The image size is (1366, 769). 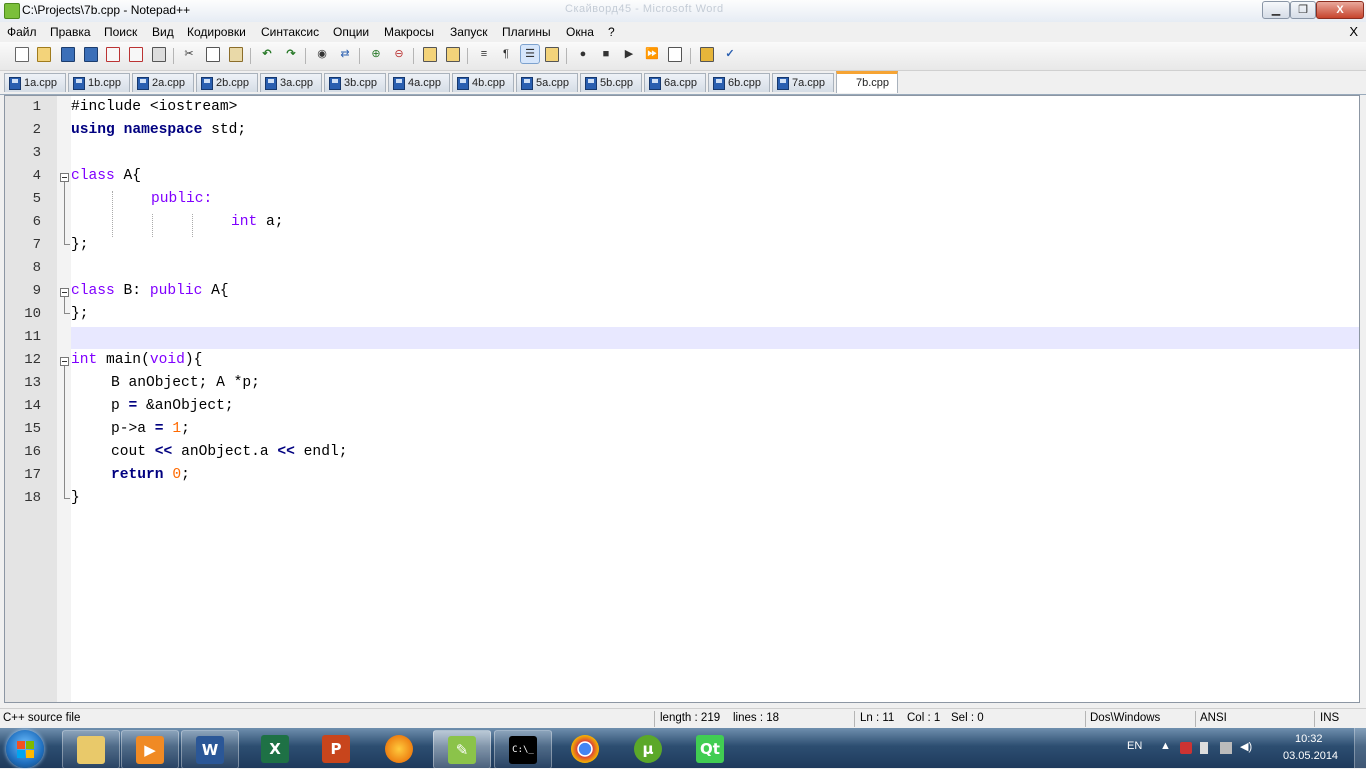 What do you see at coordinates (1226, 748) in the screenshot?
I see `network-icon` at bounding box center [1226, 748].